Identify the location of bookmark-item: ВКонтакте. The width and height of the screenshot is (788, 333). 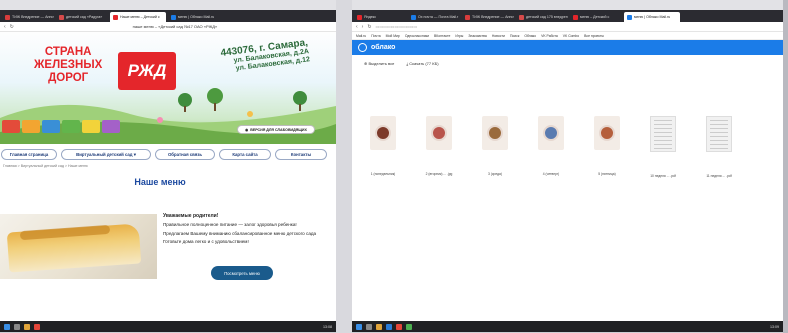
(442, 36).